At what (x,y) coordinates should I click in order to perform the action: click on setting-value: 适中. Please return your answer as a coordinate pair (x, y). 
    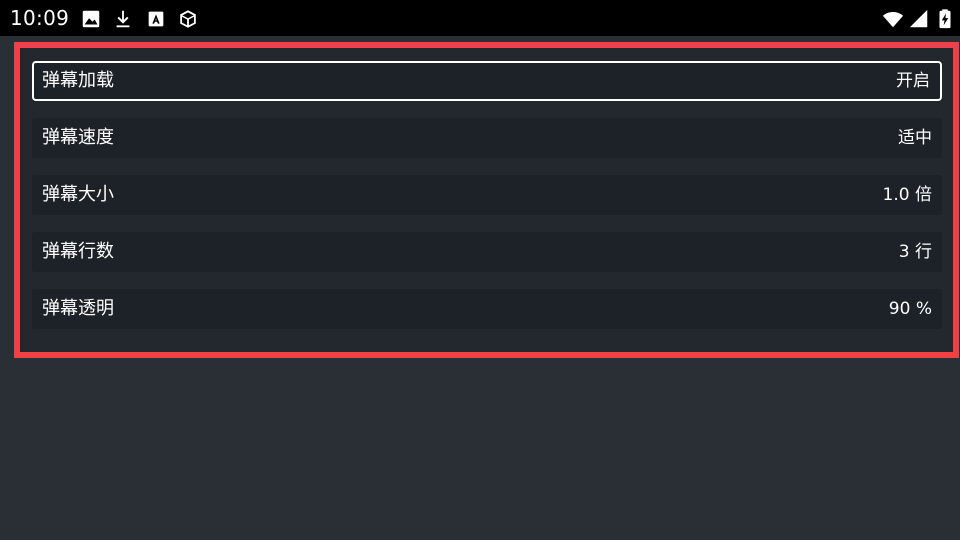
    Looking at the image, I should click on (915, 138).